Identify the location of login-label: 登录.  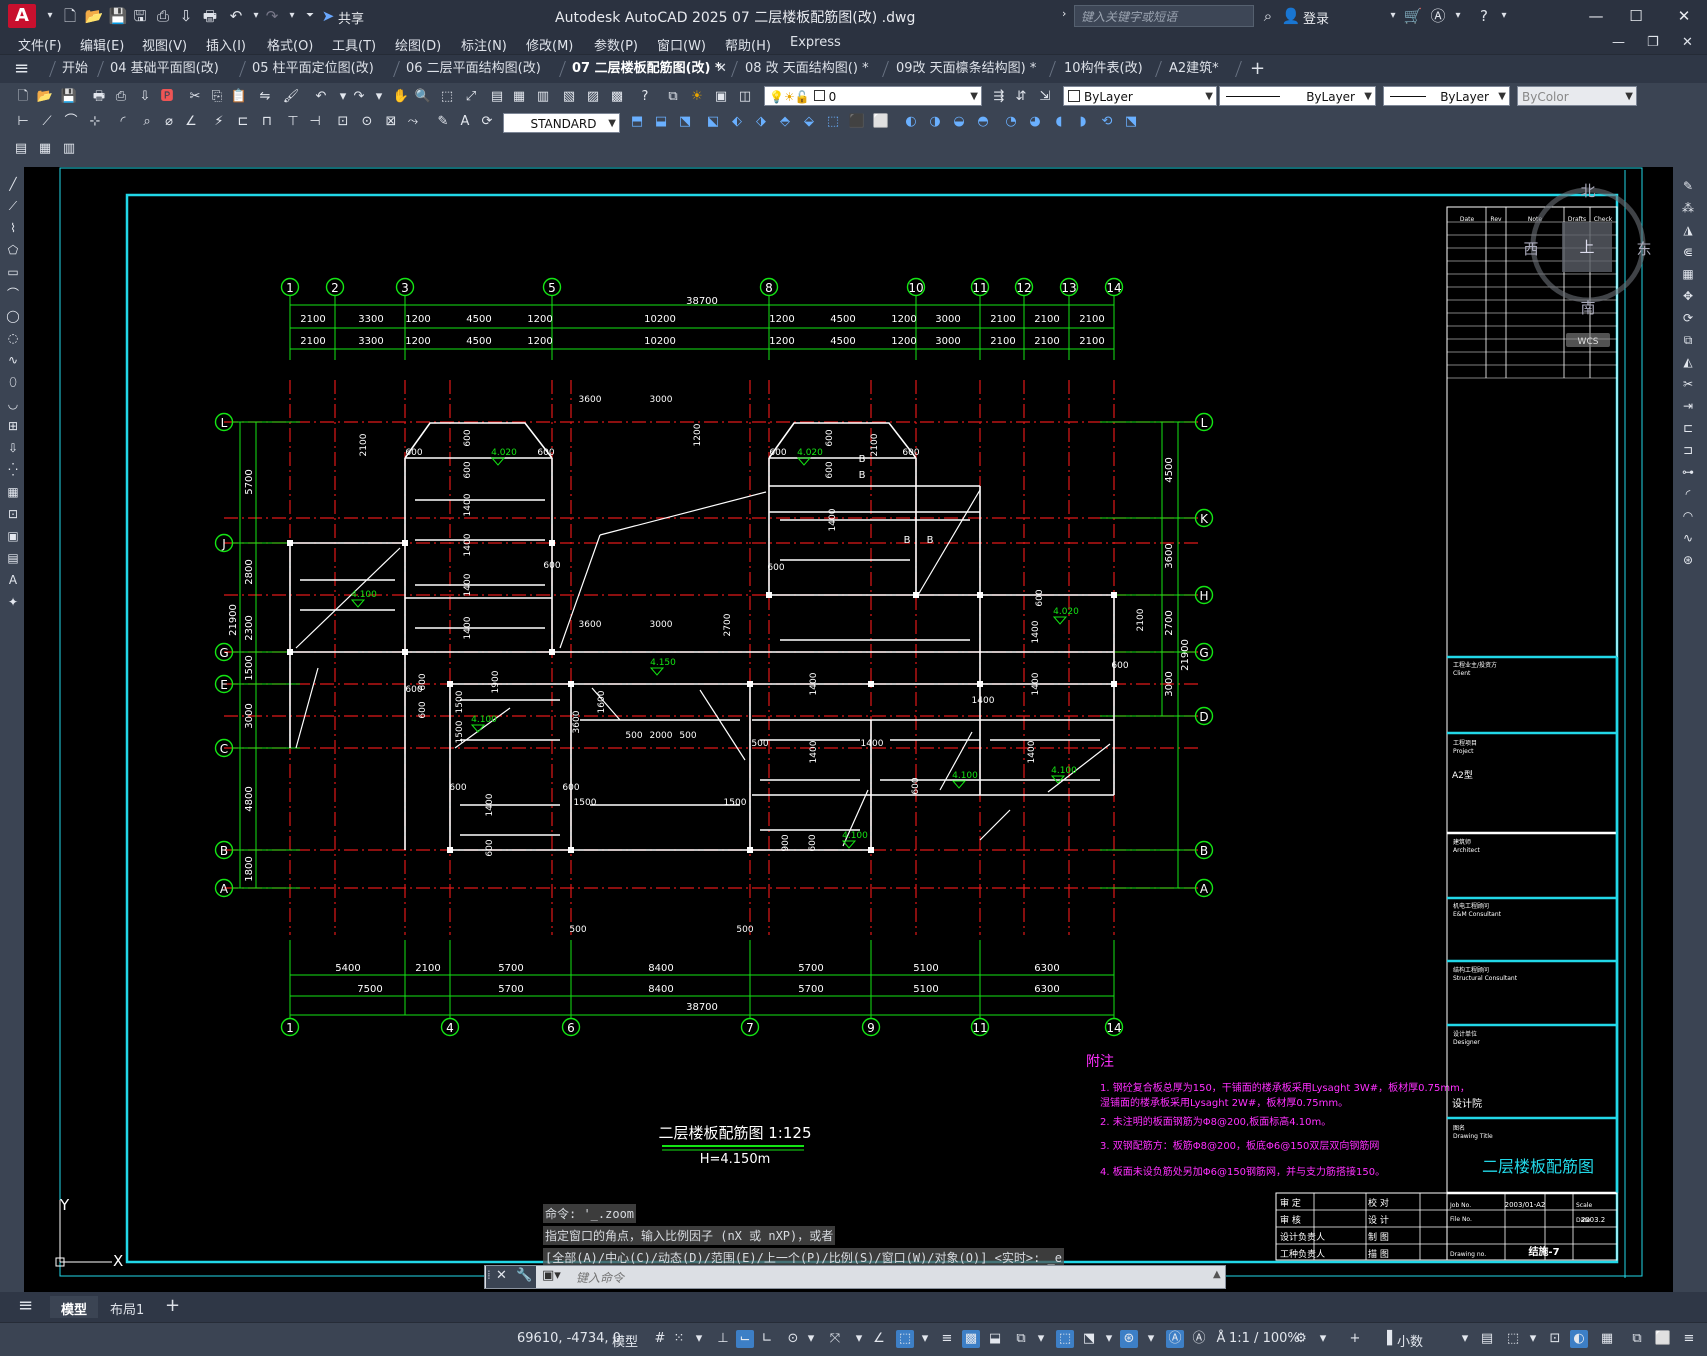
(1316, 17).